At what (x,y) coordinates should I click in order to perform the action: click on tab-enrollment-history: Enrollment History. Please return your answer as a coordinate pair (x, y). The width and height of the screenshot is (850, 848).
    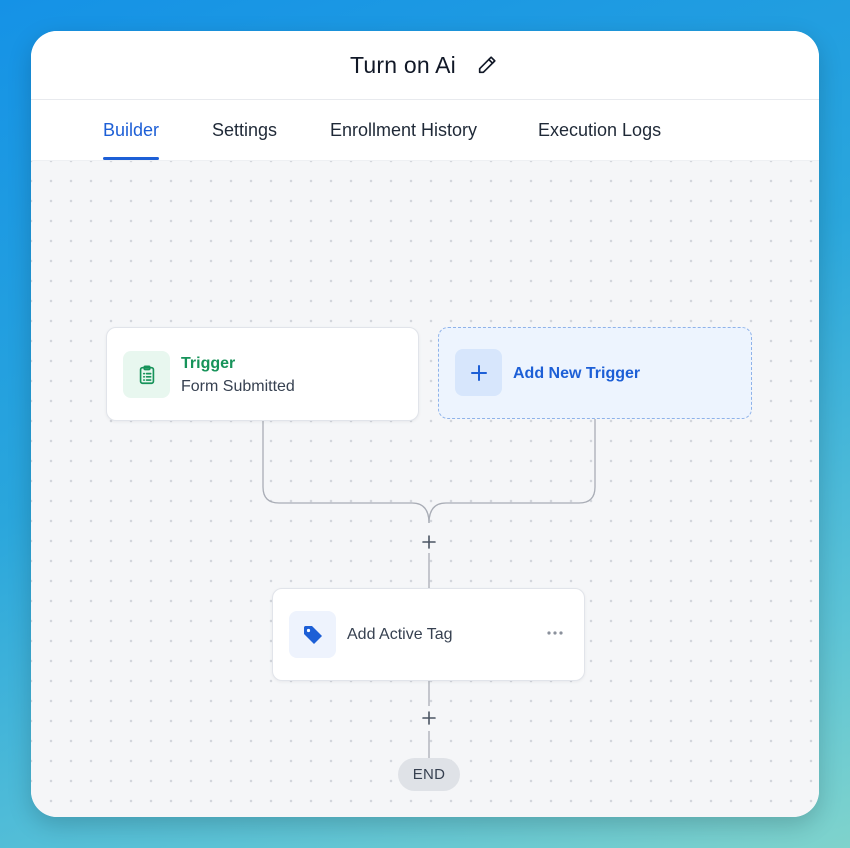
    Looking at the image, I should click on (403, 130).